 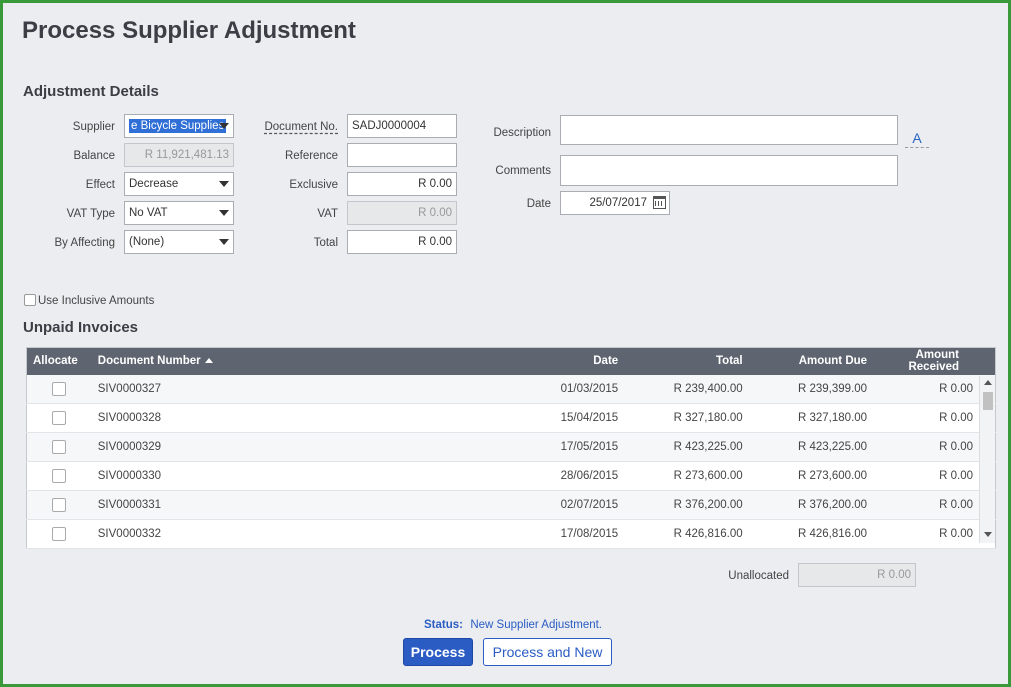 What do you see at coordinates (311, 389) in the screenshot?
I see `document-number-cell: SIV0000327` at bounding box center [311, 389].